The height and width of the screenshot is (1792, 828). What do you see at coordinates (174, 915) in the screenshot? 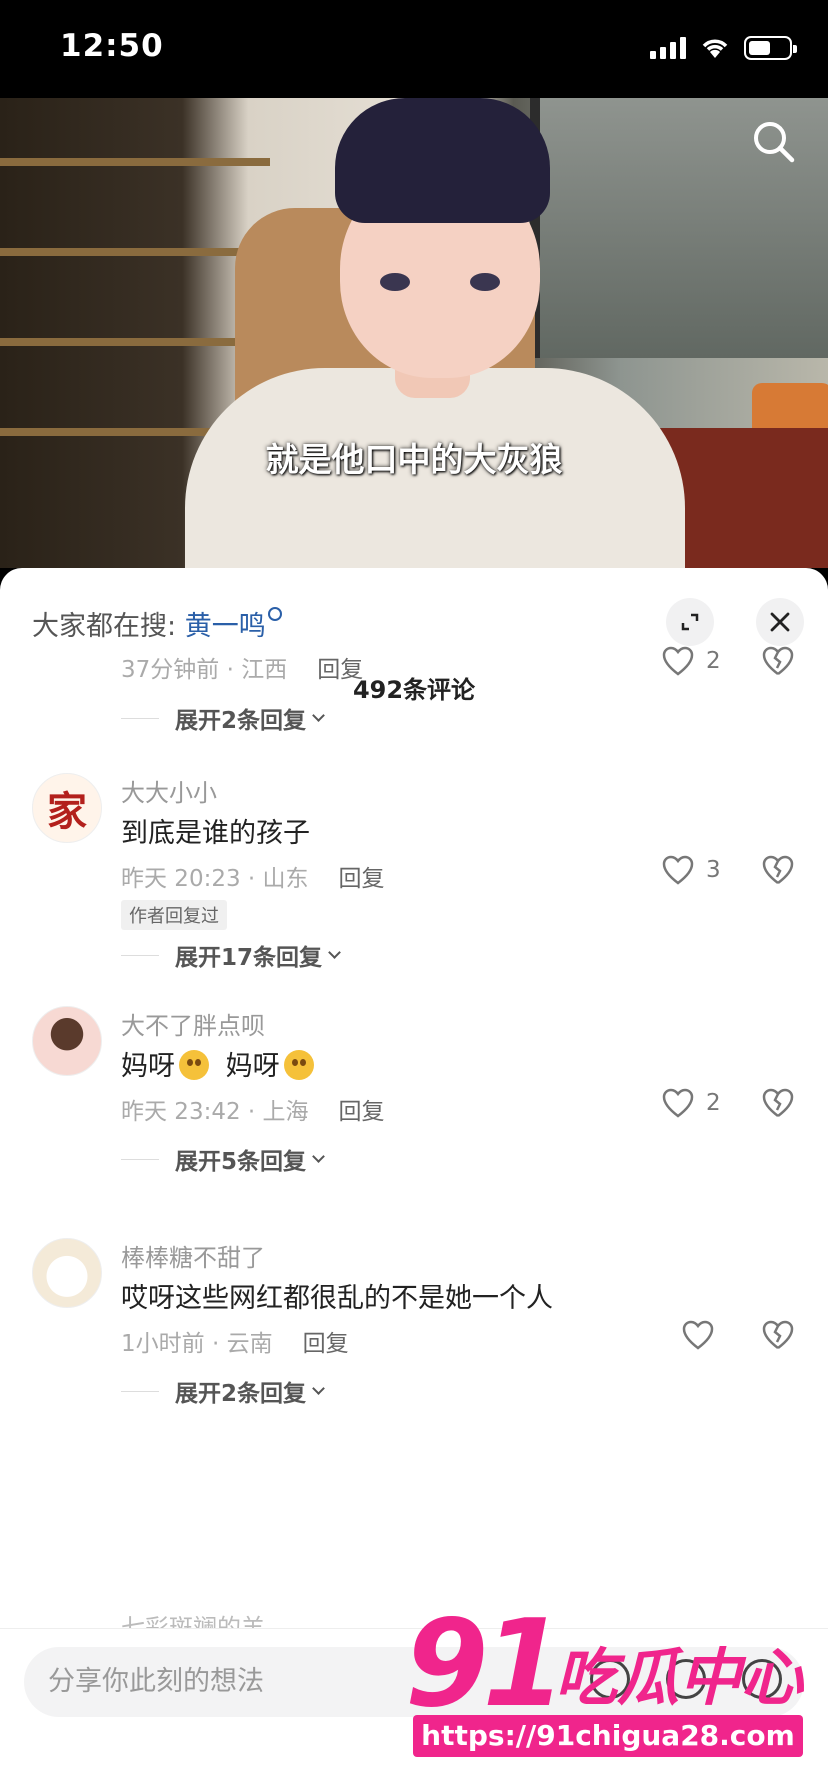
I see `author-replied-badge: 作者回复过` at bounding box center [174, 915].